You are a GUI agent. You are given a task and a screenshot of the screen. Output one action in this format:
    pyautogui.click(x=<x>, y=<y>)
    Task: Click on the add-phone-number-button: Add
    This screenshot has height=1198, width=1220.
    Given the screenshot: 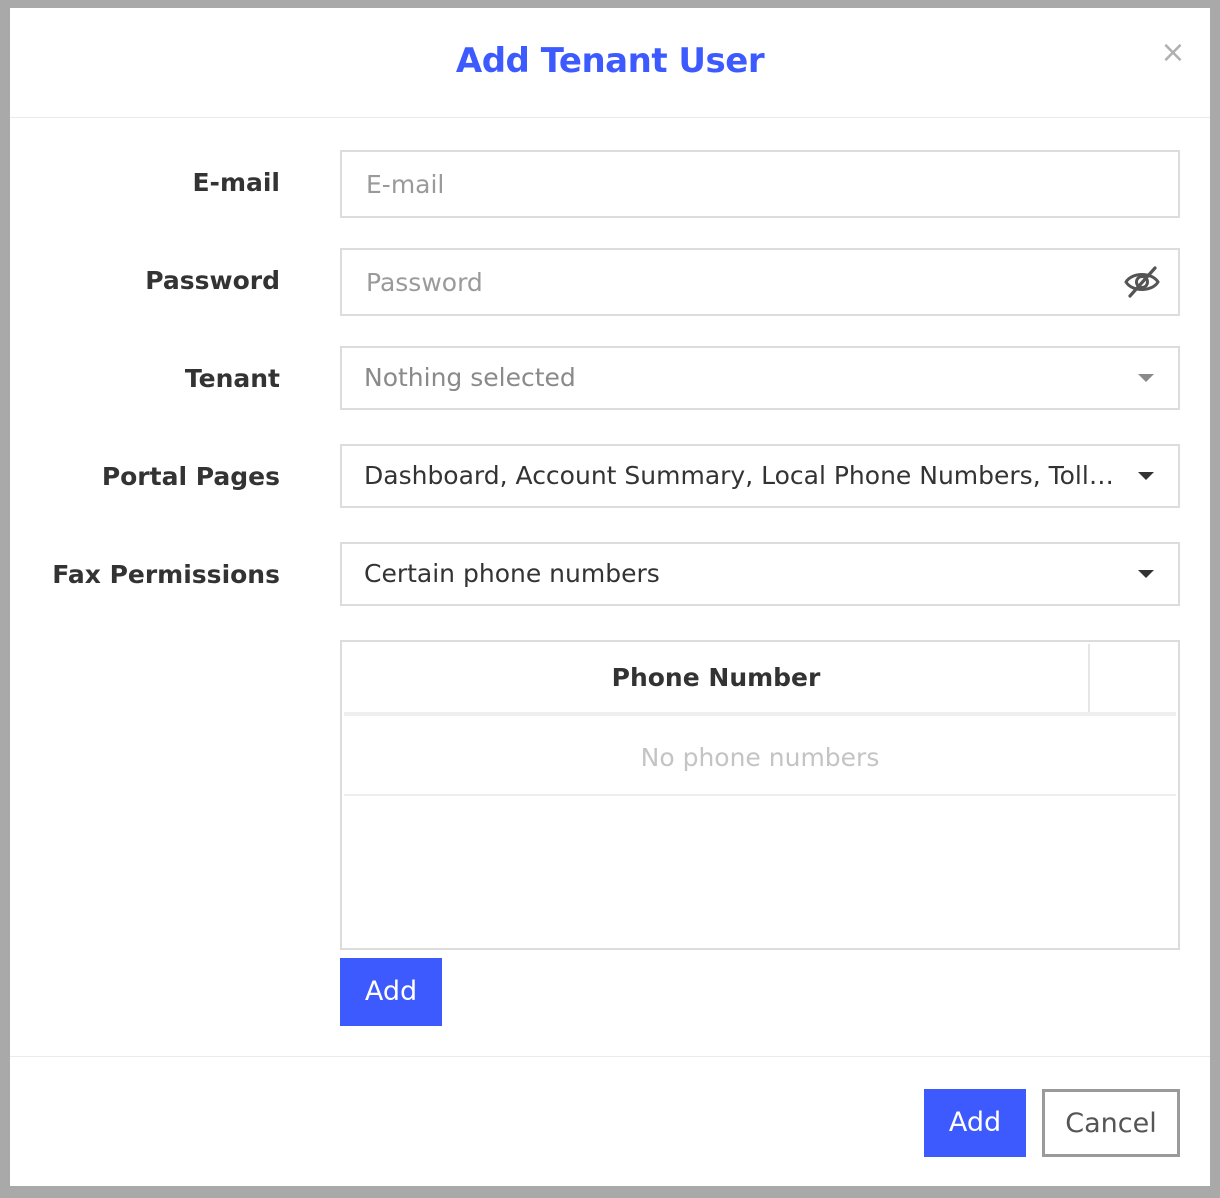 What is the action you would take?
    pyautogui.click(x=391, y=992)
    